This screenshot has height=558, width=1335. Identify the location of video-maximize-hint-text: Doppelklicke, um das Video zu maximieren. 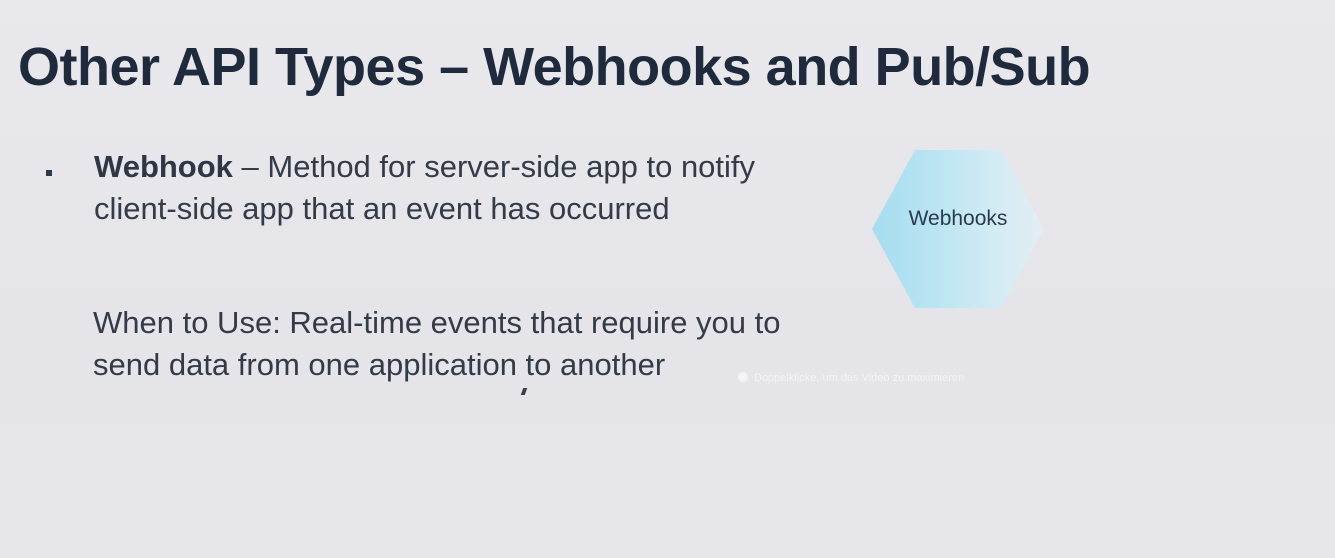
(859, 378).